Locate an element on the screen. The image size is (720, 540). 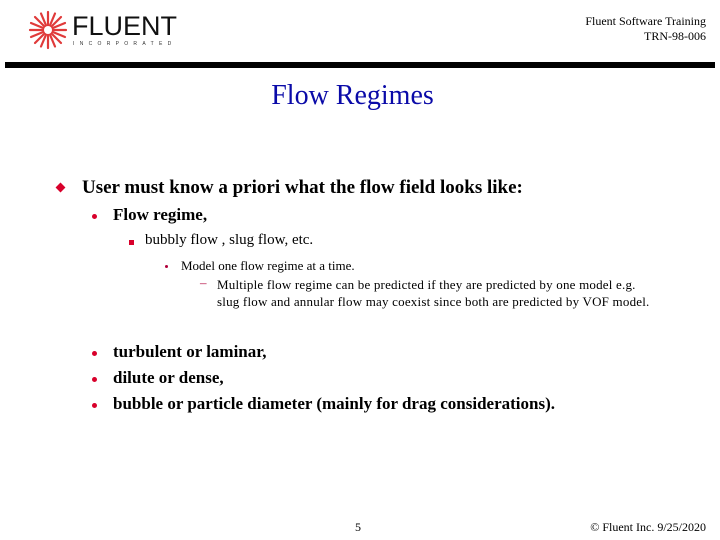
header-info: Fluent Software Training TRN-98-006 is located at coordinates (645, 29).